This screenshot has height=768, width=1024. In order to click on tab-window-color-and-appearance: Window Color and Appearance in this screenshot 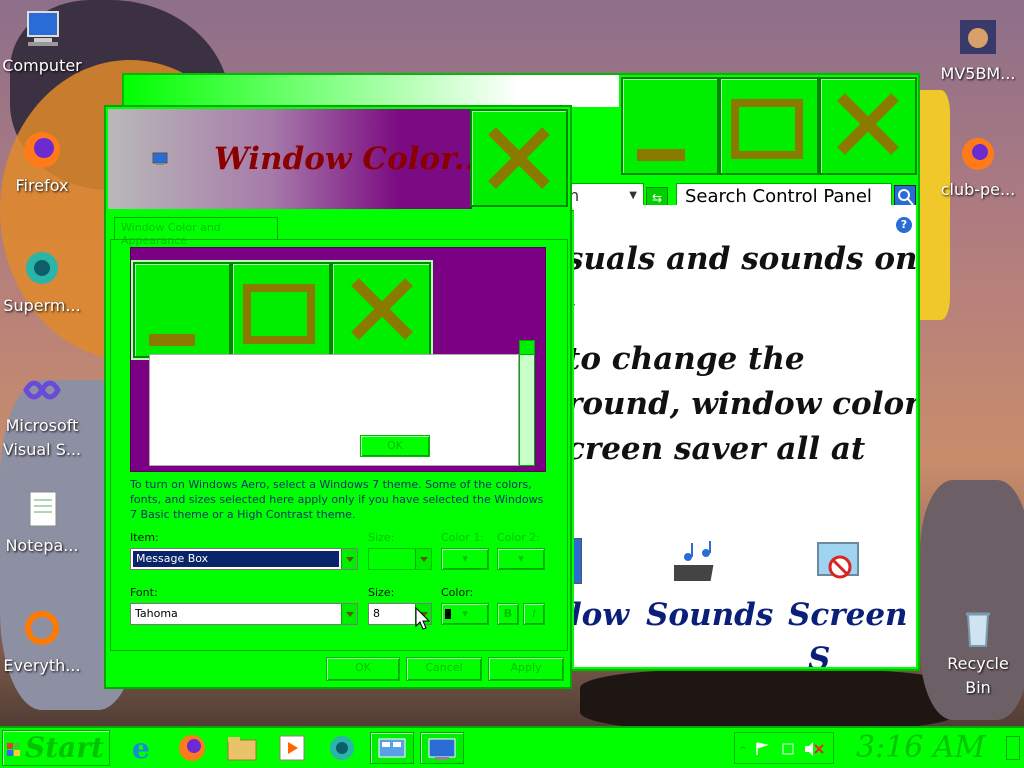, I will do `click(196, 232)`.